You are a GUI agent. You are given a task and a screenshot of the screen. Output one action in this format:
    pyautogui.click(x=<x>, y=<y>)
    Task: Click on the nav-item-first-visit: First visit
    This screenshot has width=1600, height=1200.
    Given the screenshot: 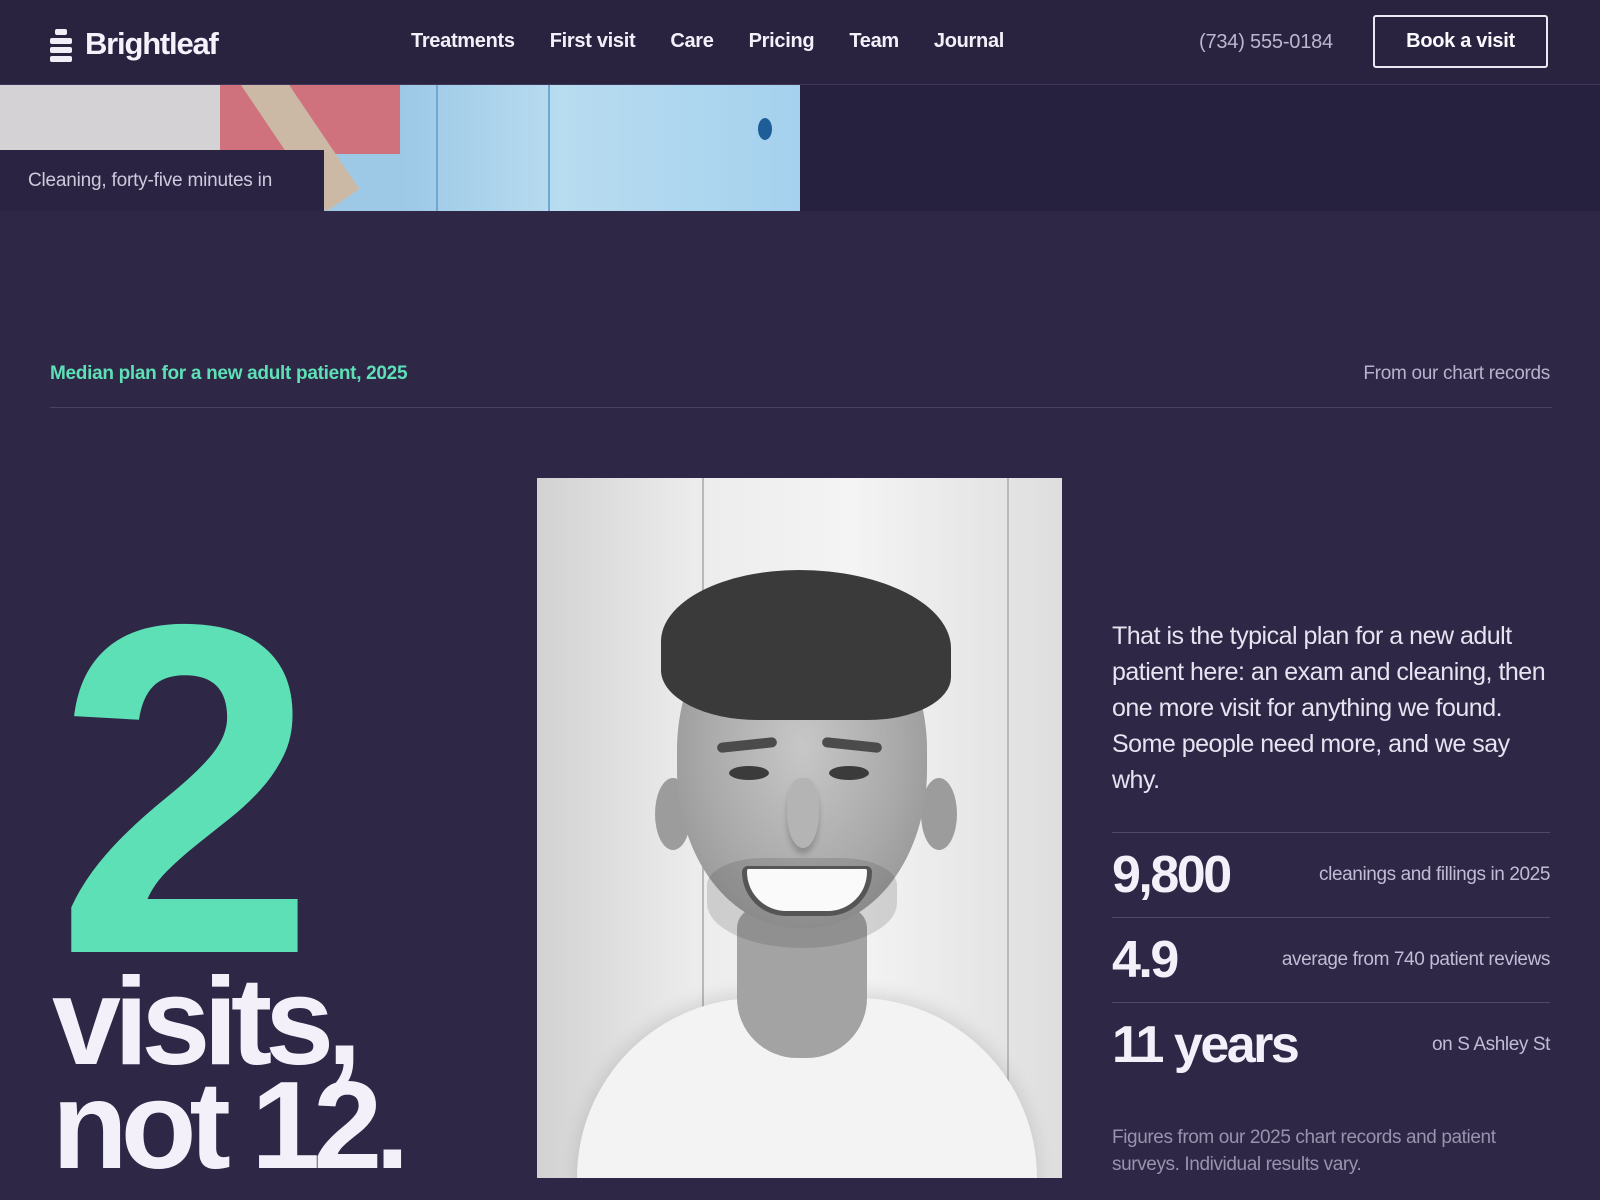 What is the action you would take?
    pyautogui.click(x=593, y=41)
    